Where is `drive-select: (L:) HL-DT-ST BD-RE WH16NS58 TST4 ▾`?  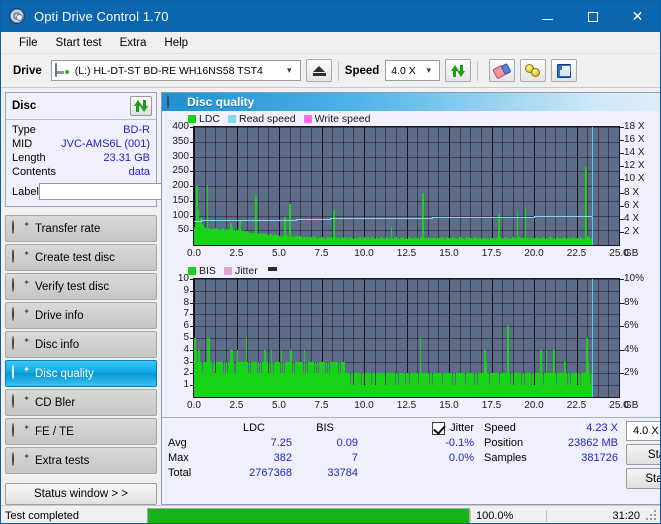 drive-select: (L:) HL-DT-ST BD-RE WH16NS58 TST4 ▾ is located at coordinates (175, 70).